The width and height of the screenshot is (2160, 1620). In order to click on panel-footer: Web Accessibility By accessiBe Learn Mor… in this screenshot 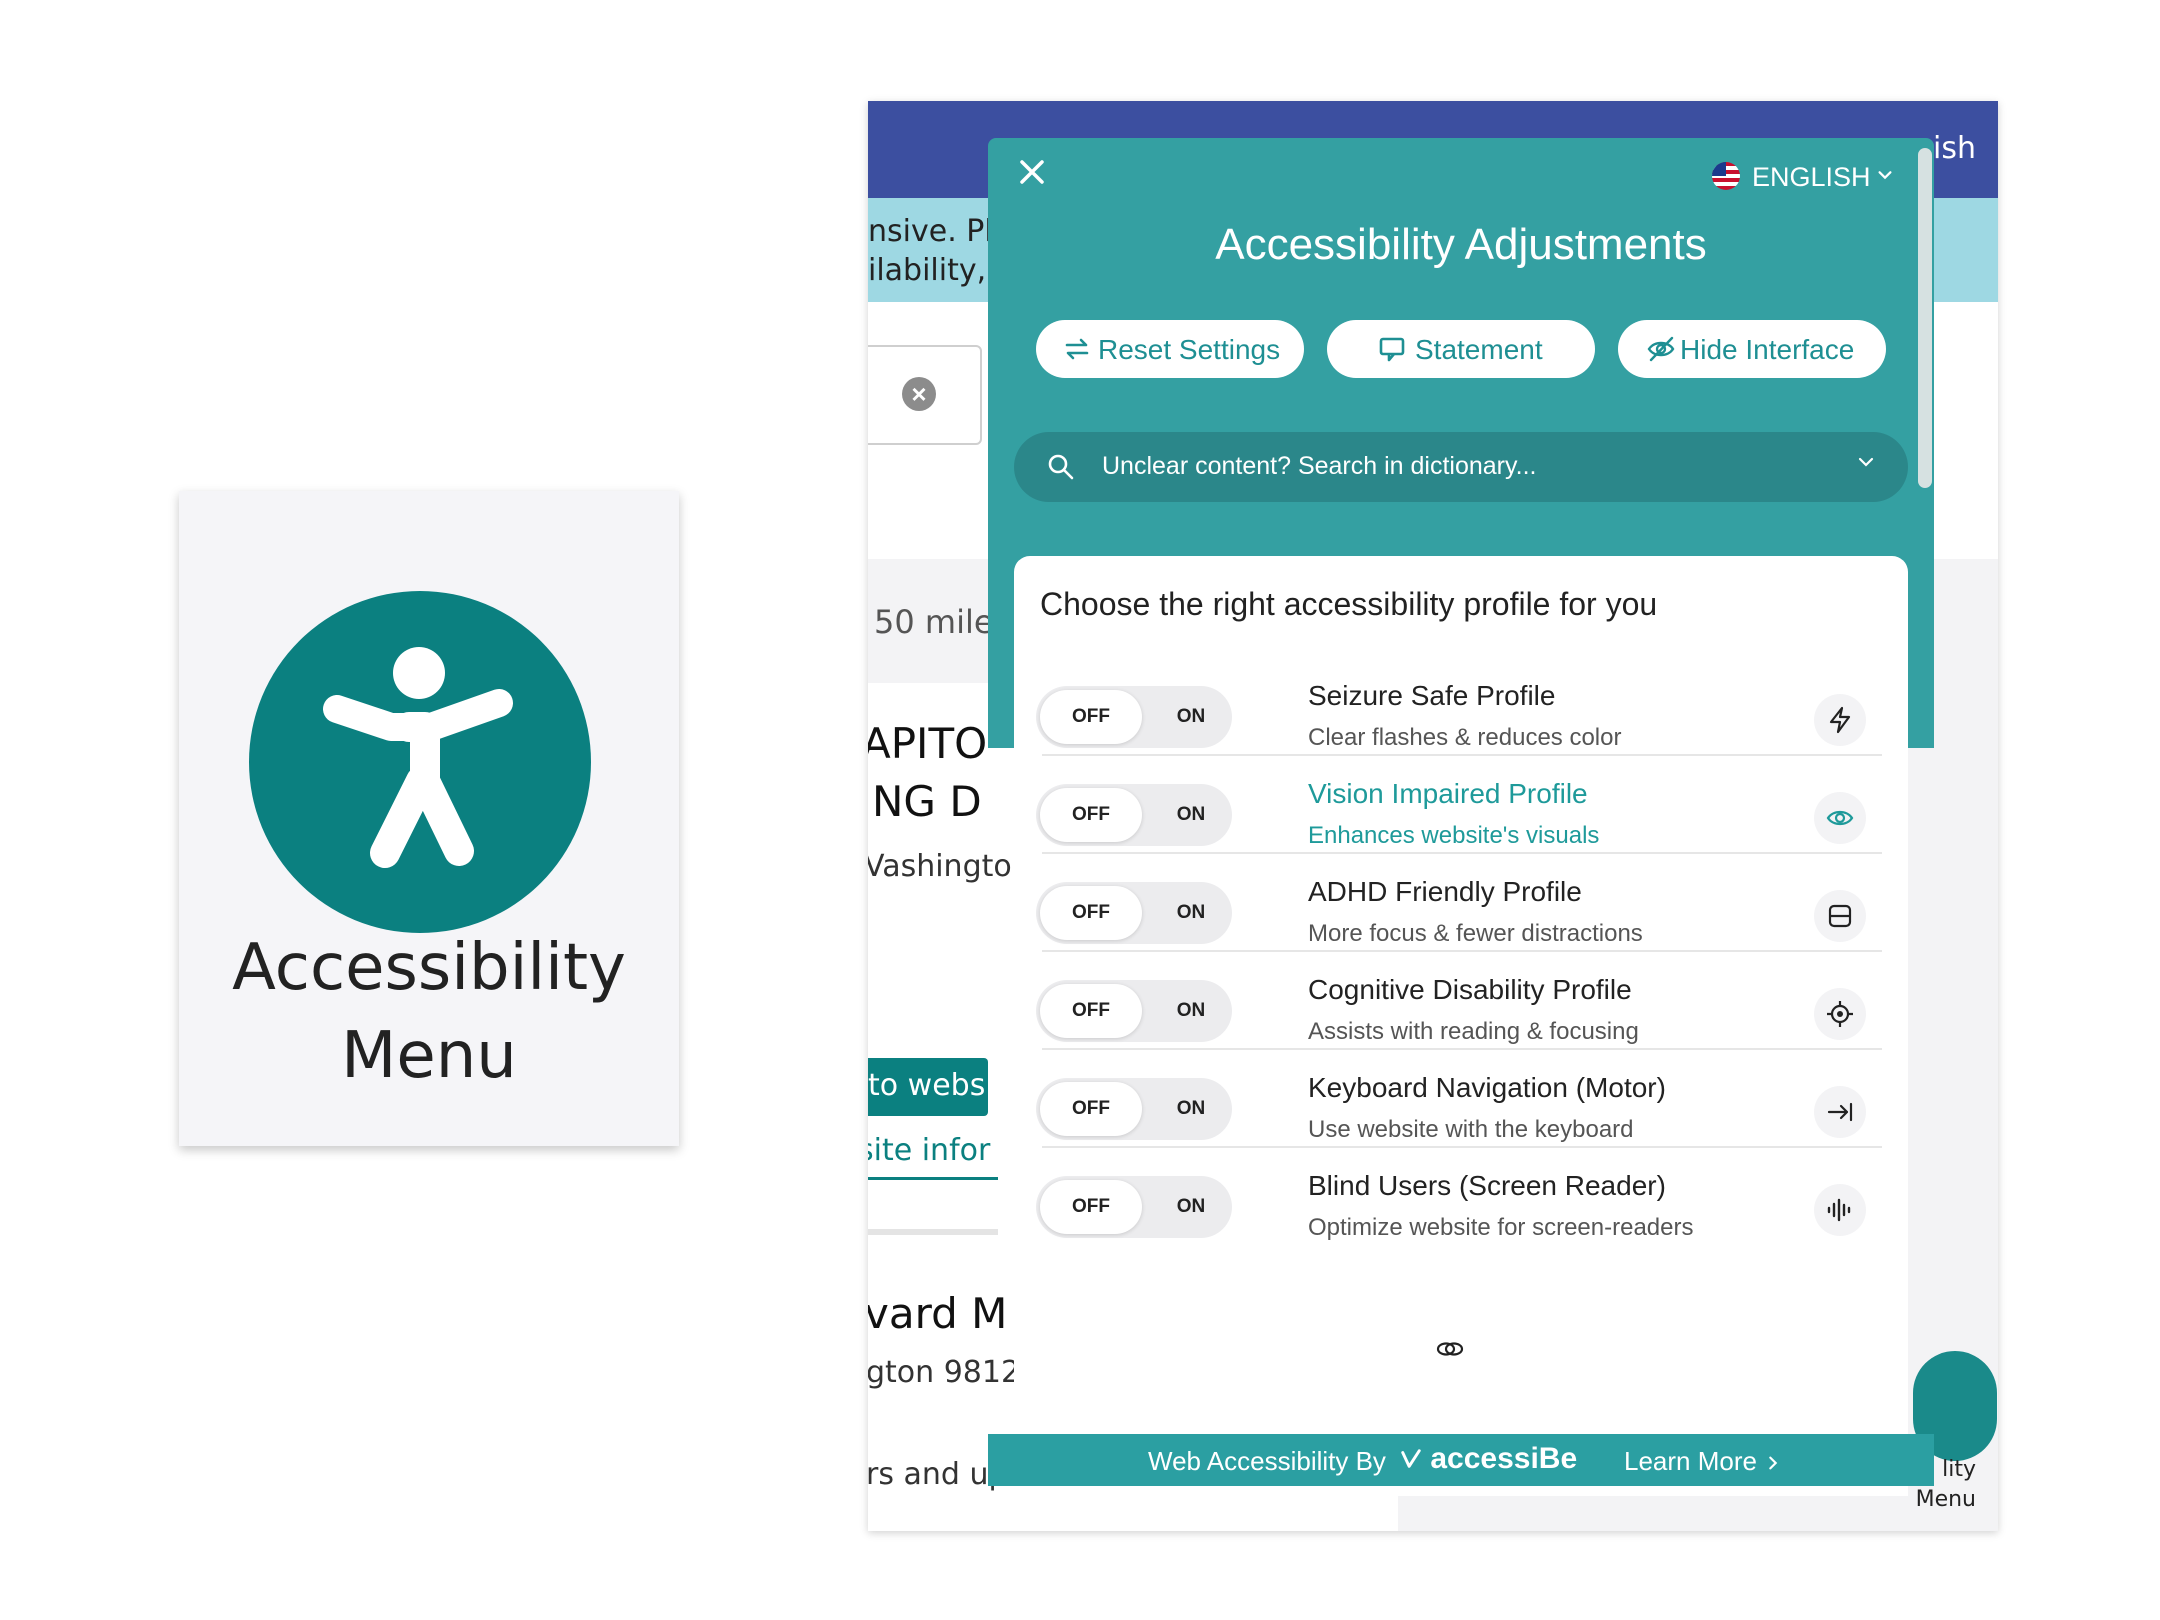, I will do `click(1461, 1460)`.